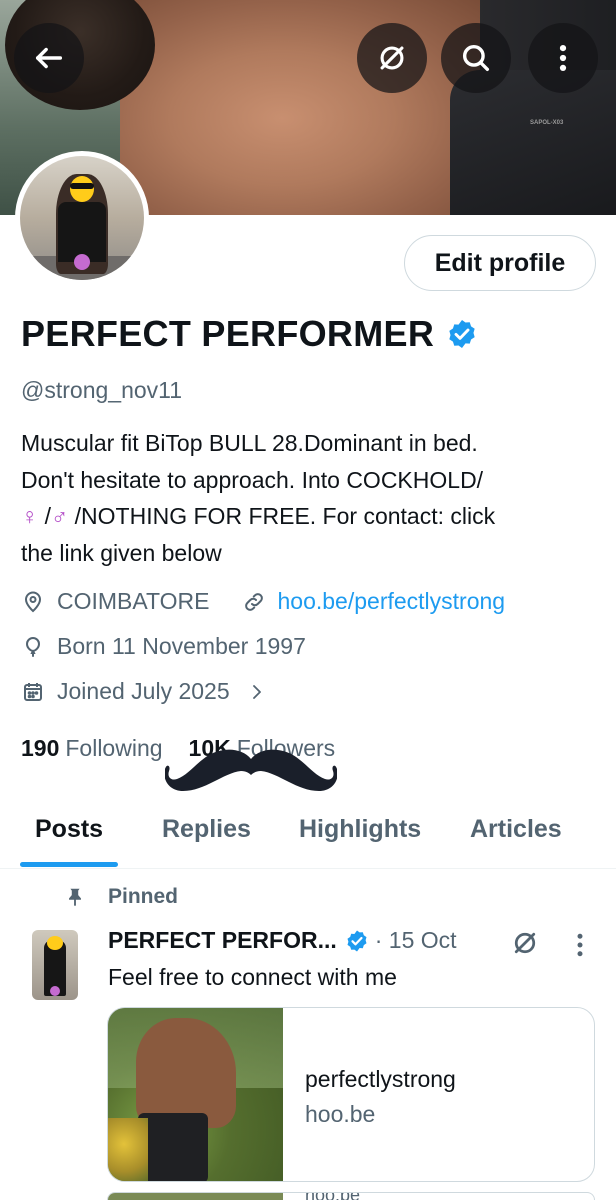  Describe the element at coordinates (360, 829) in the screenshot. I see `tab-highlights: Highlights` at that location.